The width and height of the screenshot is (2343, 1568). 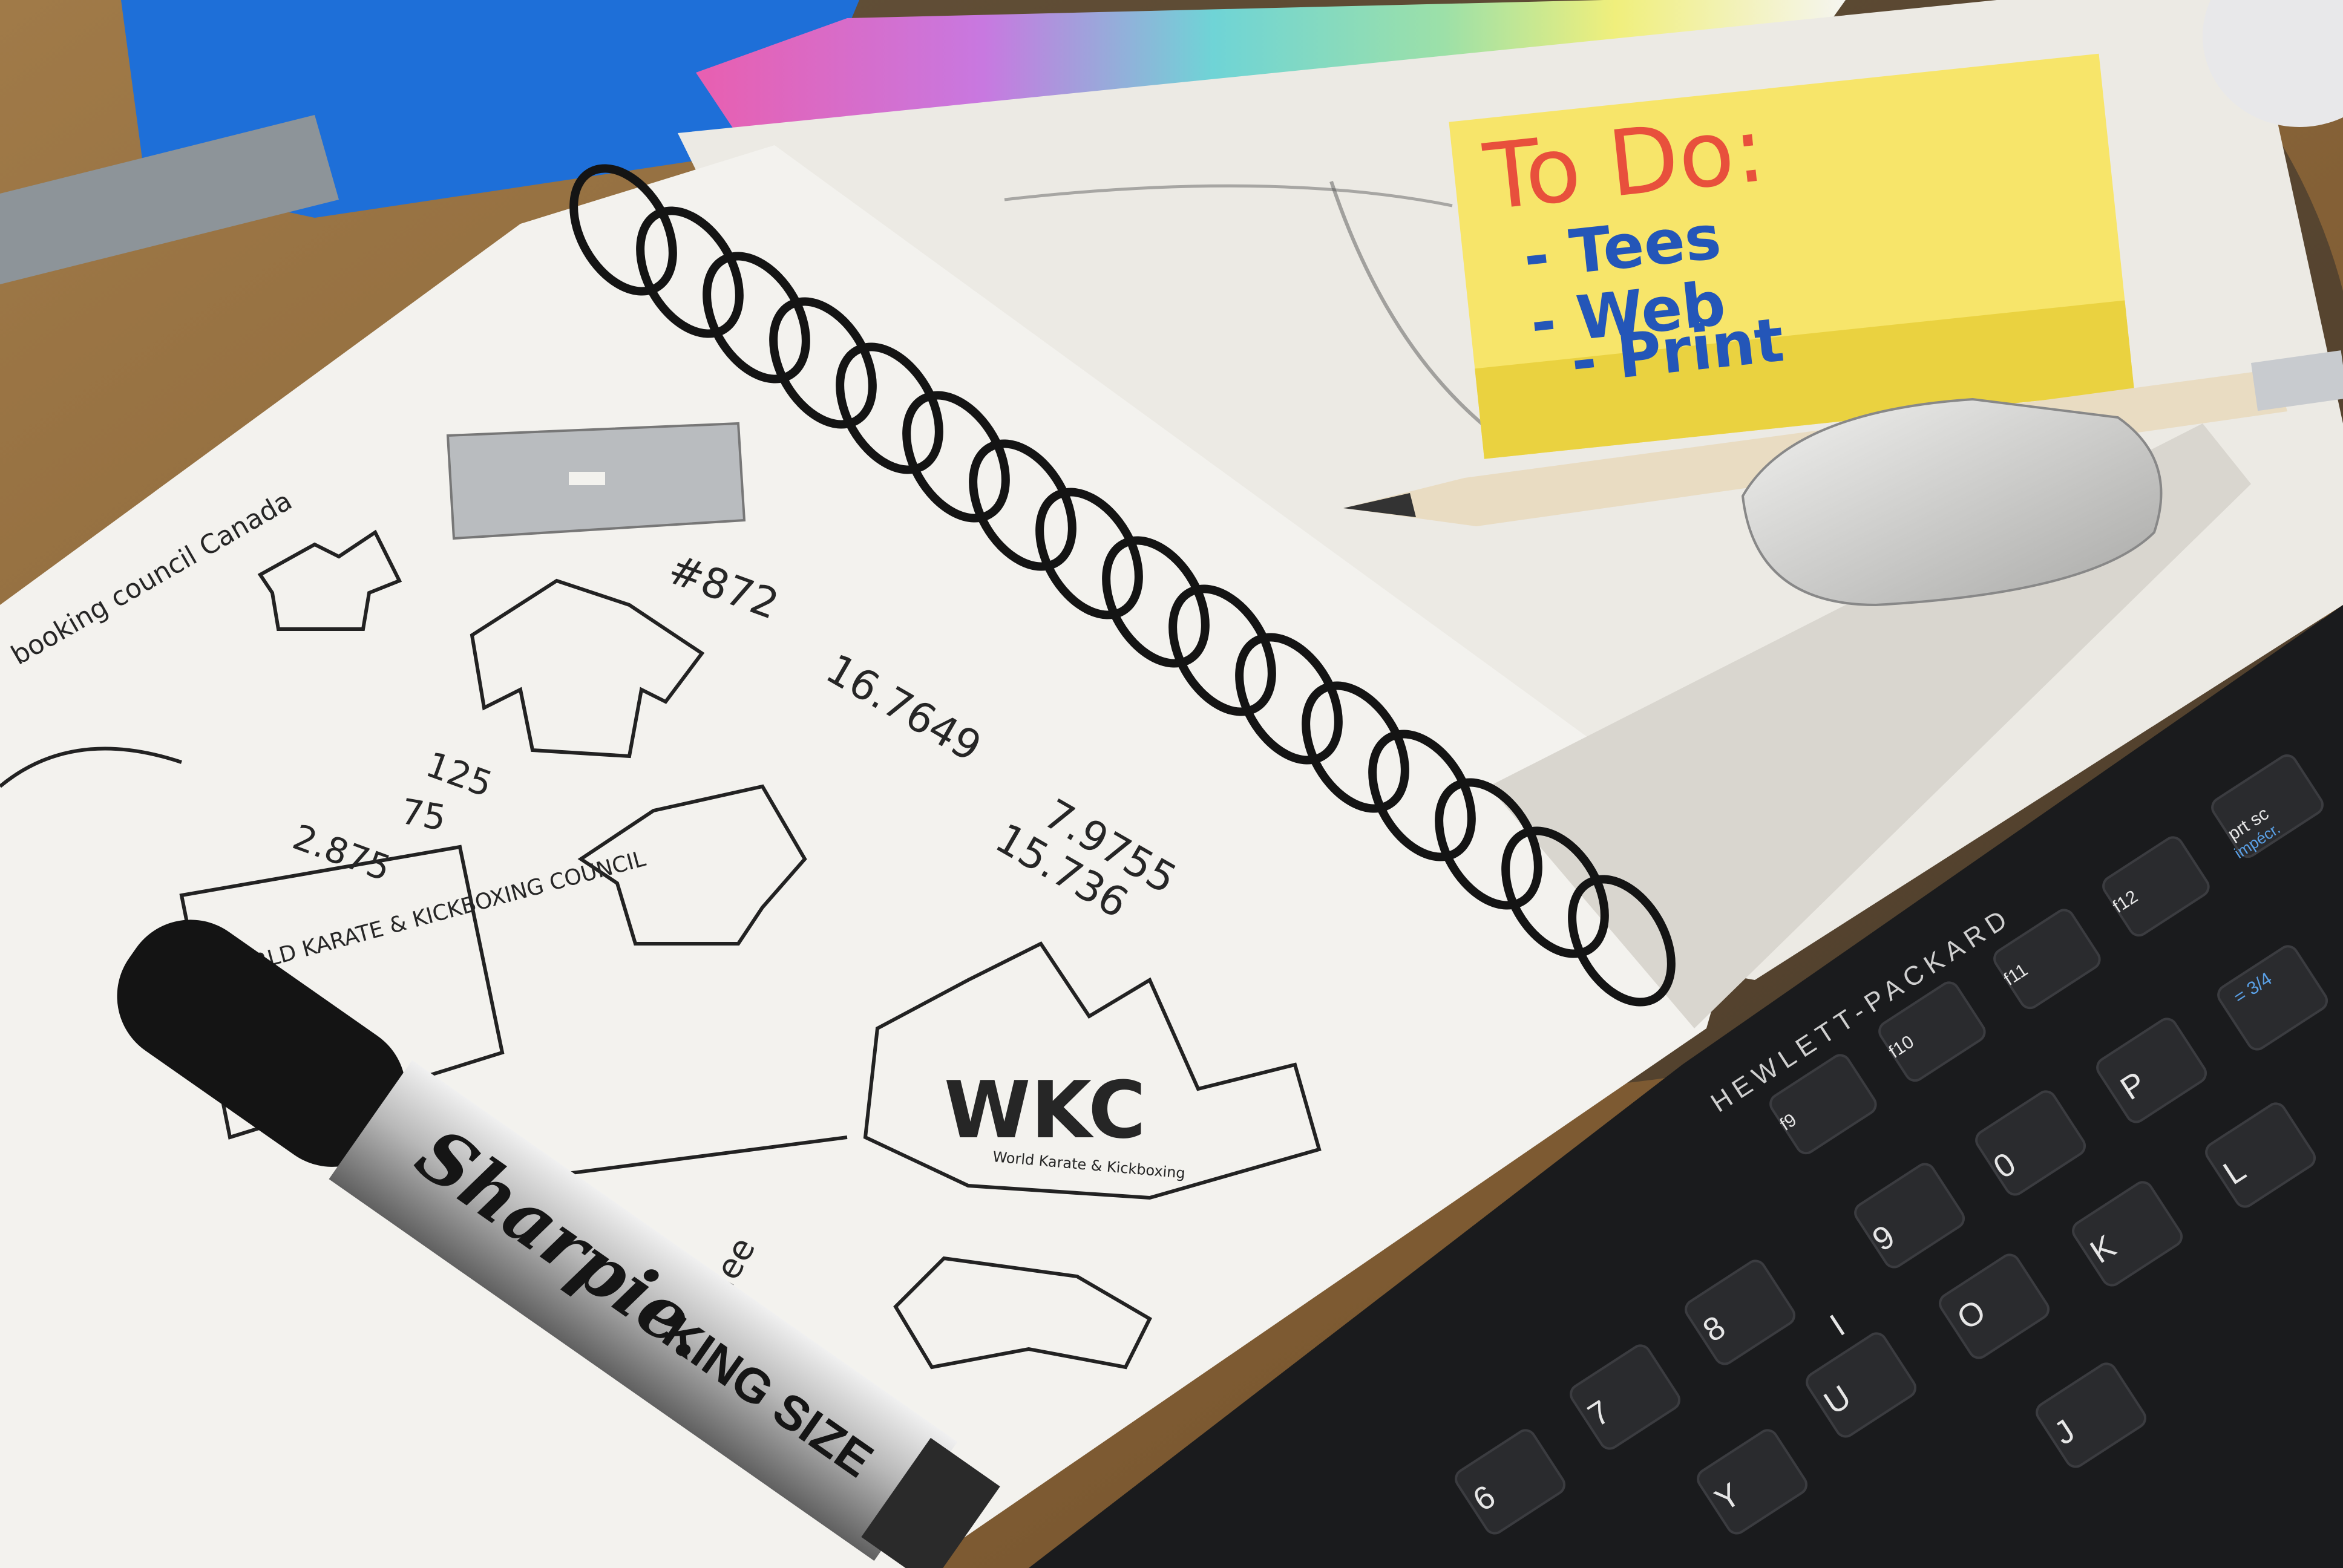 What do you see at coordinates (587, 478) in the screenshot?
I see `razor-blade-slot` at bounding box center [587, 478].